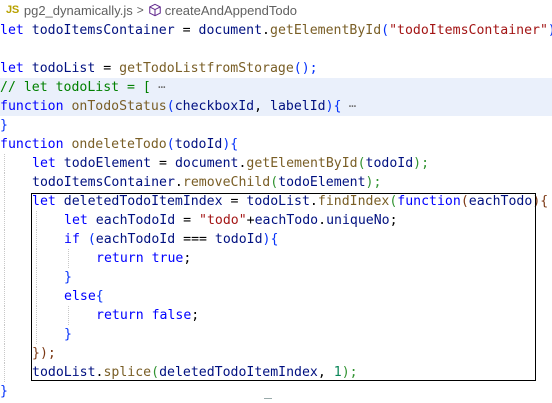  I want to click on code-line-4: // let todoList = [ ⋯, so click(276, 87).